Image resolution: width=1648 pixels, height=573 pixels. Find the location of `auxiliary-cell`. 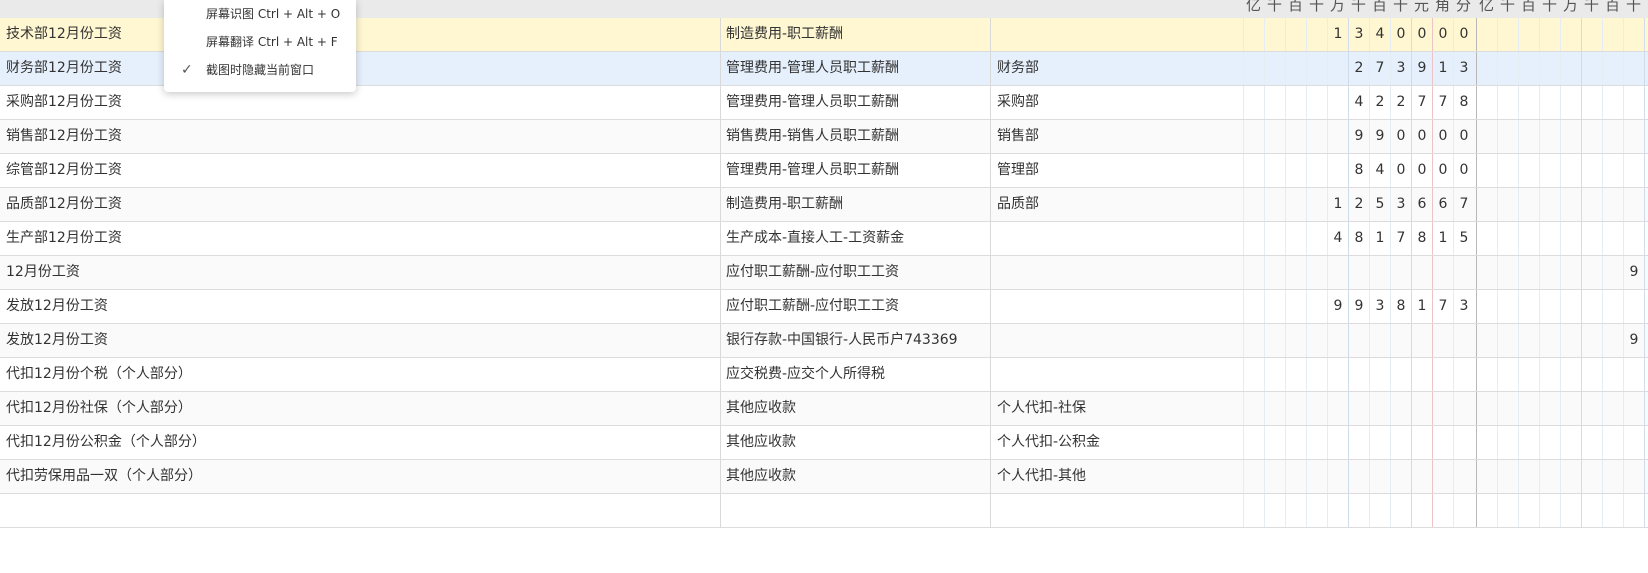

auxiliary-cell is located at coordinates (1116, 340).